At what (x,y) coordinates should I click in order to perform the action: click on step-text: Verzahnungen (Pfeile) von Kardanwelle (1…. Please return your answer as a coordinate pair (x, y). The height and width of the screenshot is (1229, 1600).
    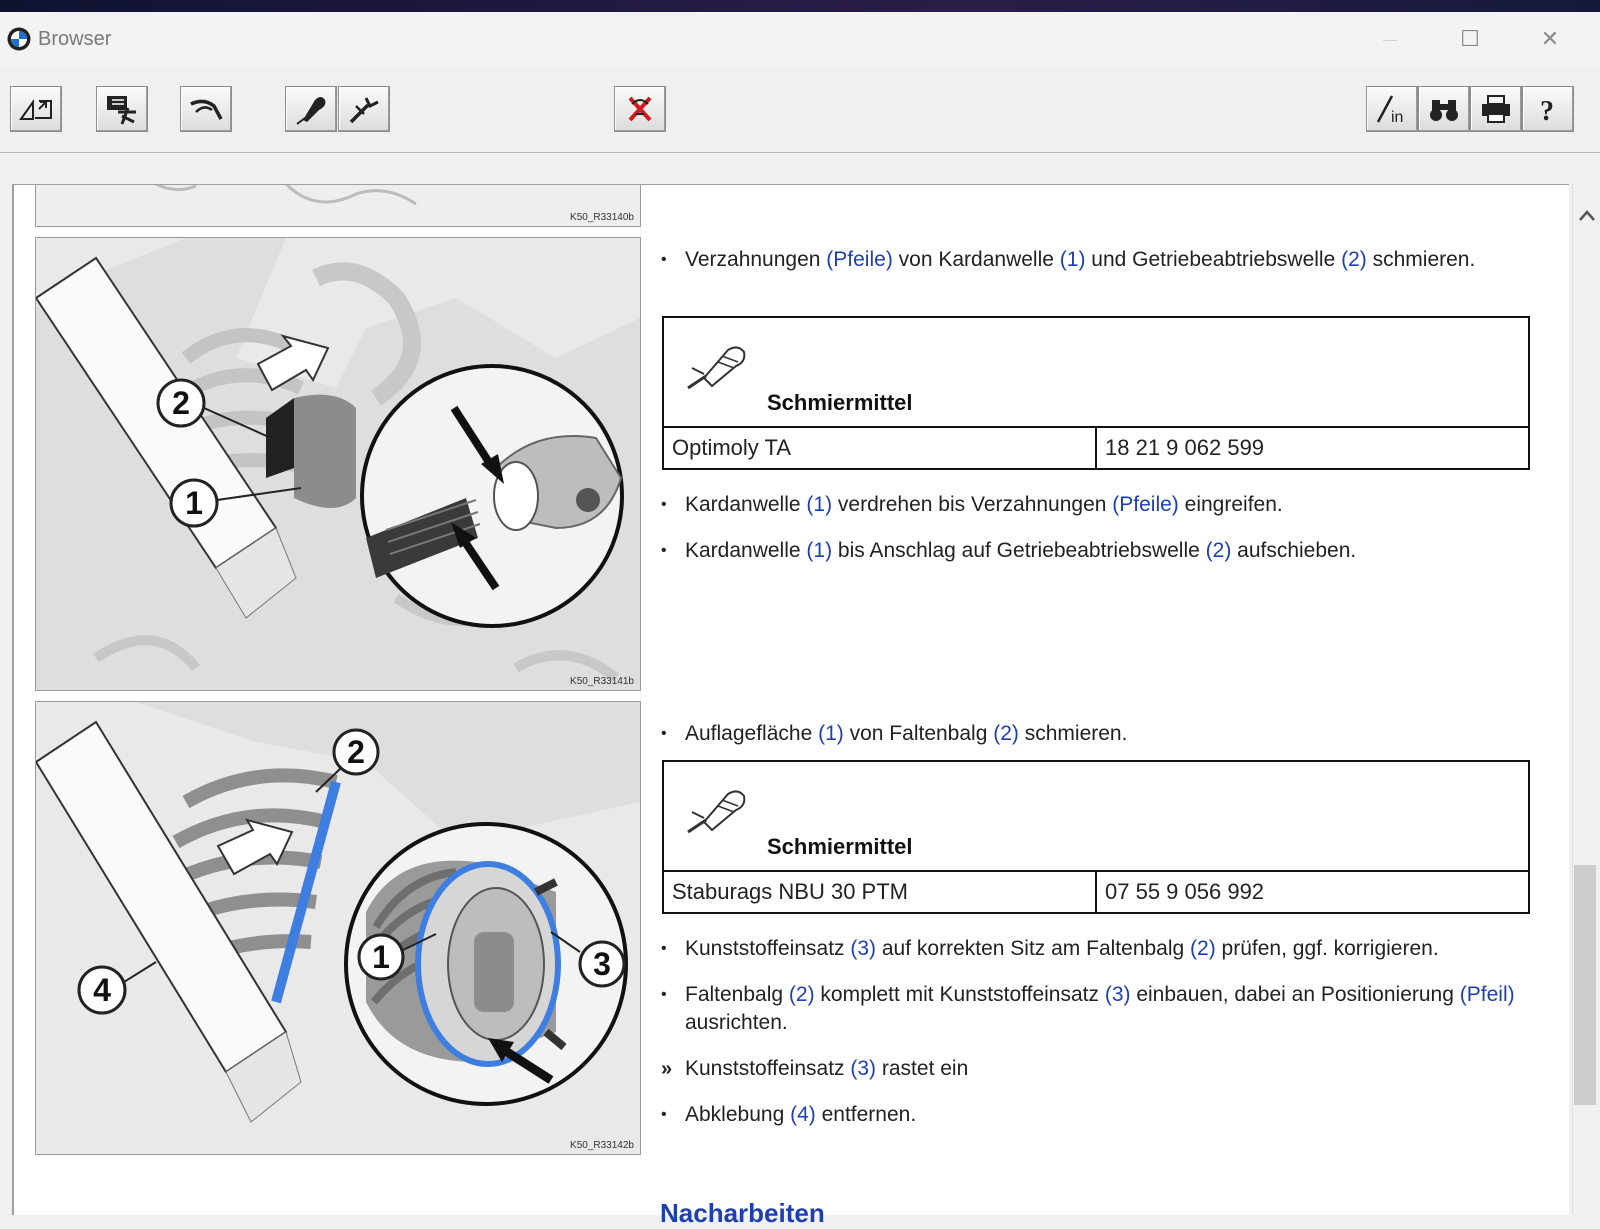
    Looking at the image, I should click on (1101, 260).